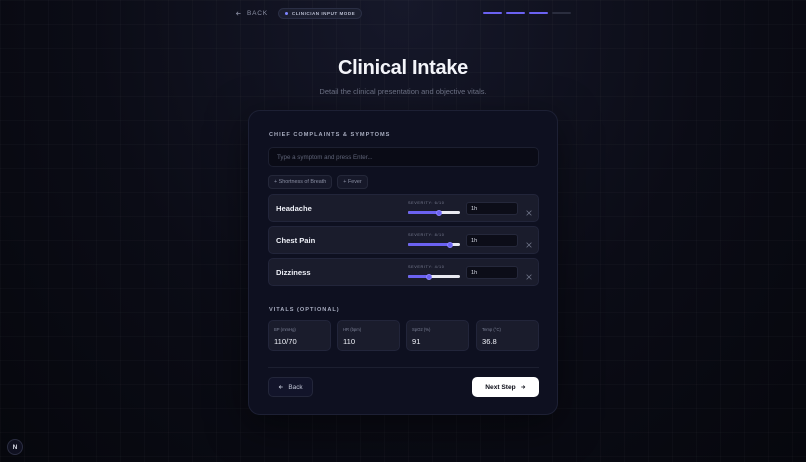  I want to click on vital-value: 110, so click(349, 341).